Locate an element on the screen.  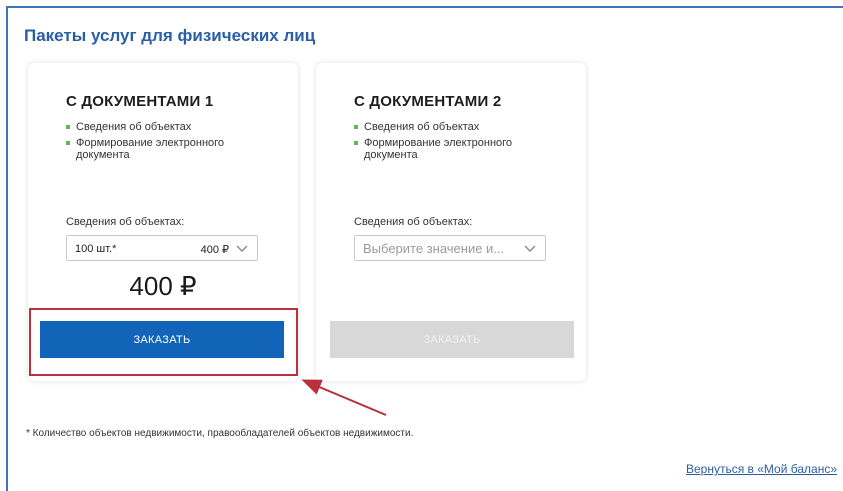
back-to-balance-link: Вернуться в «Мой баланс» is located at coordinates (761, 469).